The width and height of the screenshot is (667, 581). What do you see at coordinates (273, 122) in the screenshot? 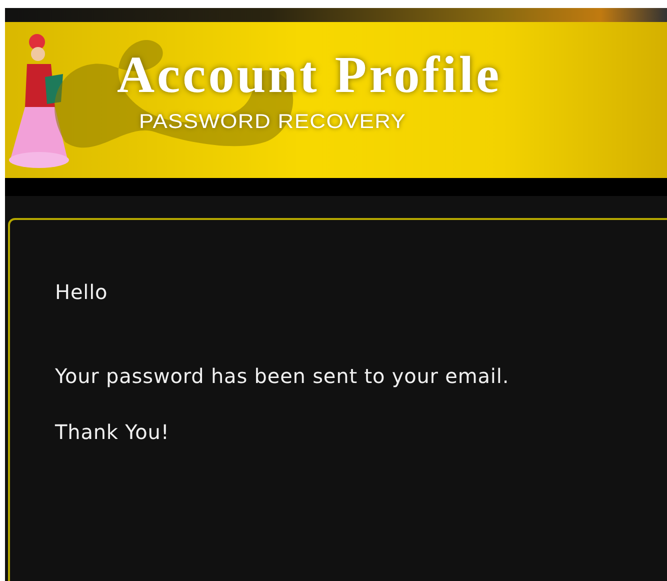
I see `banner-subtitle: PASSWORD RECOVERY` at bounding box center [273, 122].